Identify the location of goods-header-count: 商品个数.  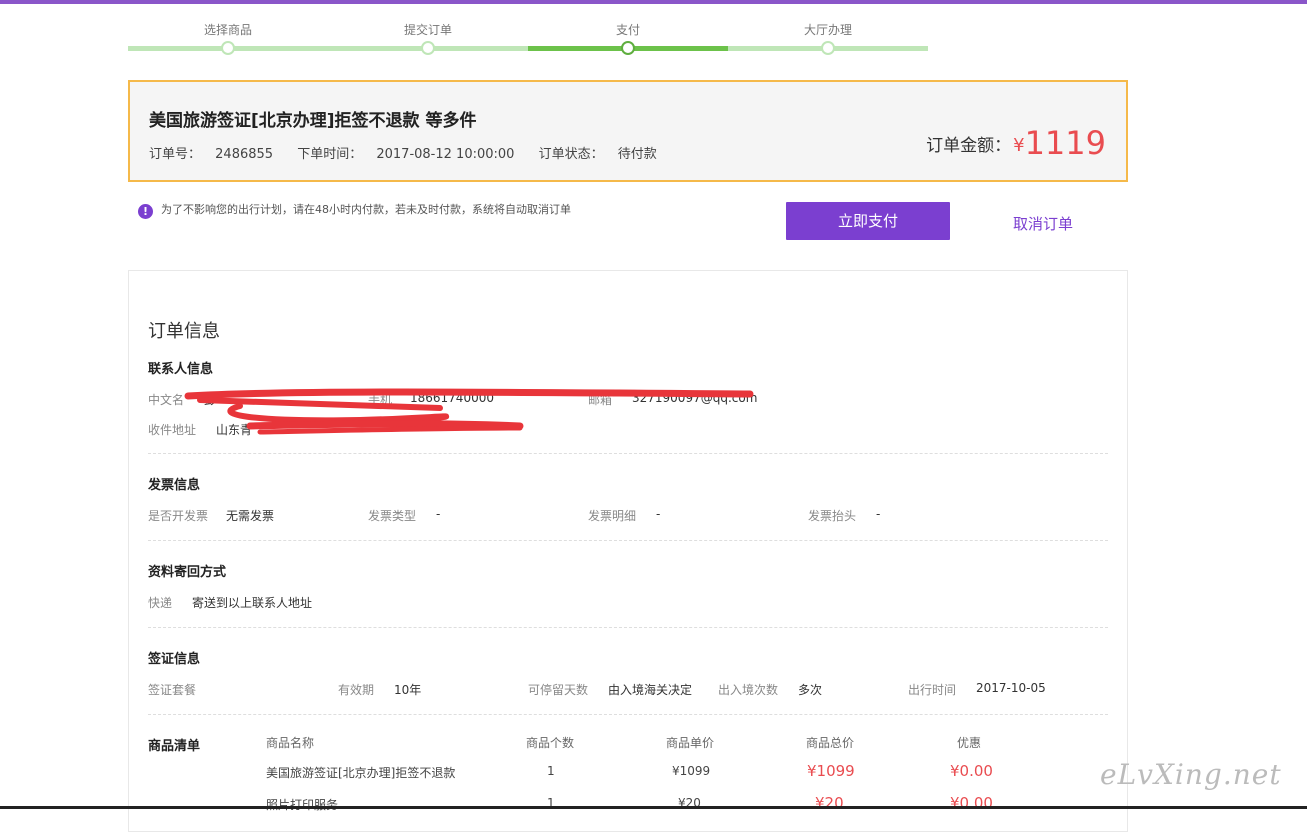
(550, 743).